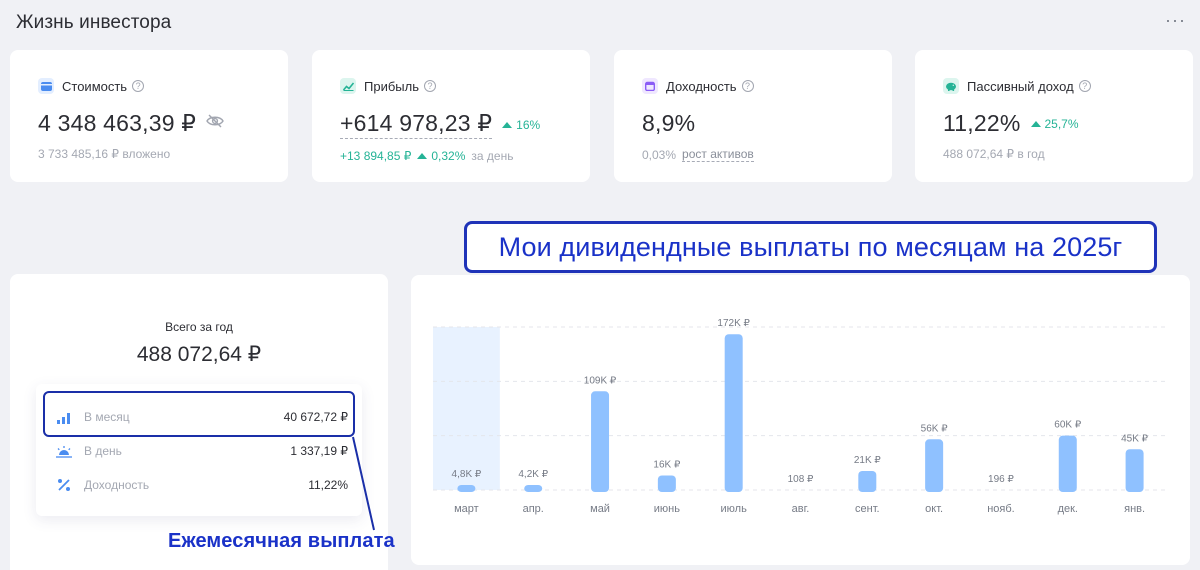 Image resolution: width=1200 pixels, height=570 pixels. I want to click on growth-percent: 0,03%, so click(659, 154).